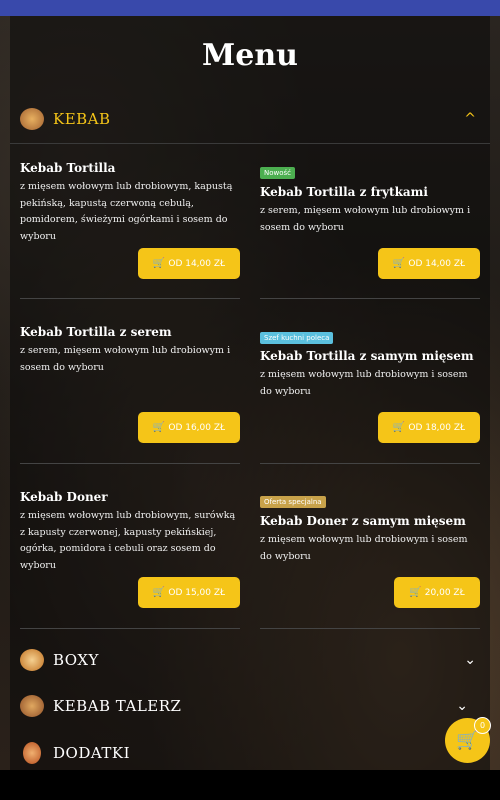 The height and width of the screenshot is (800, 500). Describe the element at coordinates (189, 427) in the screenshot. I see `price-button: 🛒 OD 16,00 ZŁ` at that location.